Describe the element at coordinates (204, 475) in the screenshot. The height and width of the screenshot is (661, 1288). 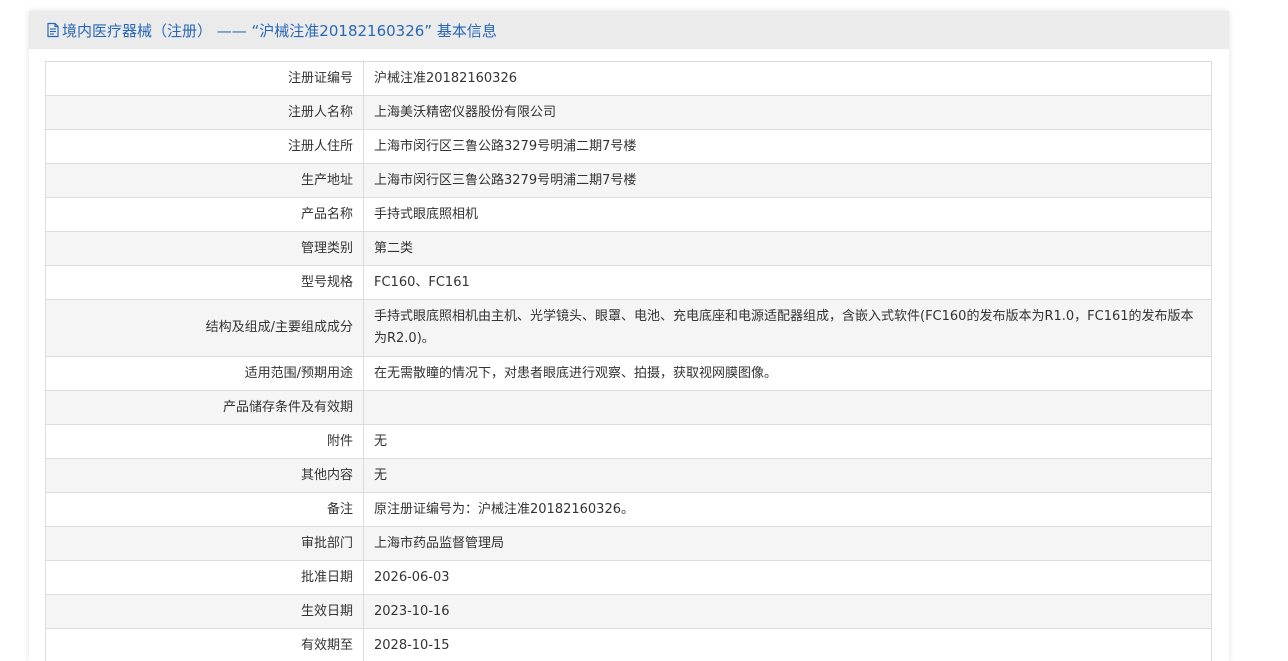
I see `field-label: 其他内容` at that location.